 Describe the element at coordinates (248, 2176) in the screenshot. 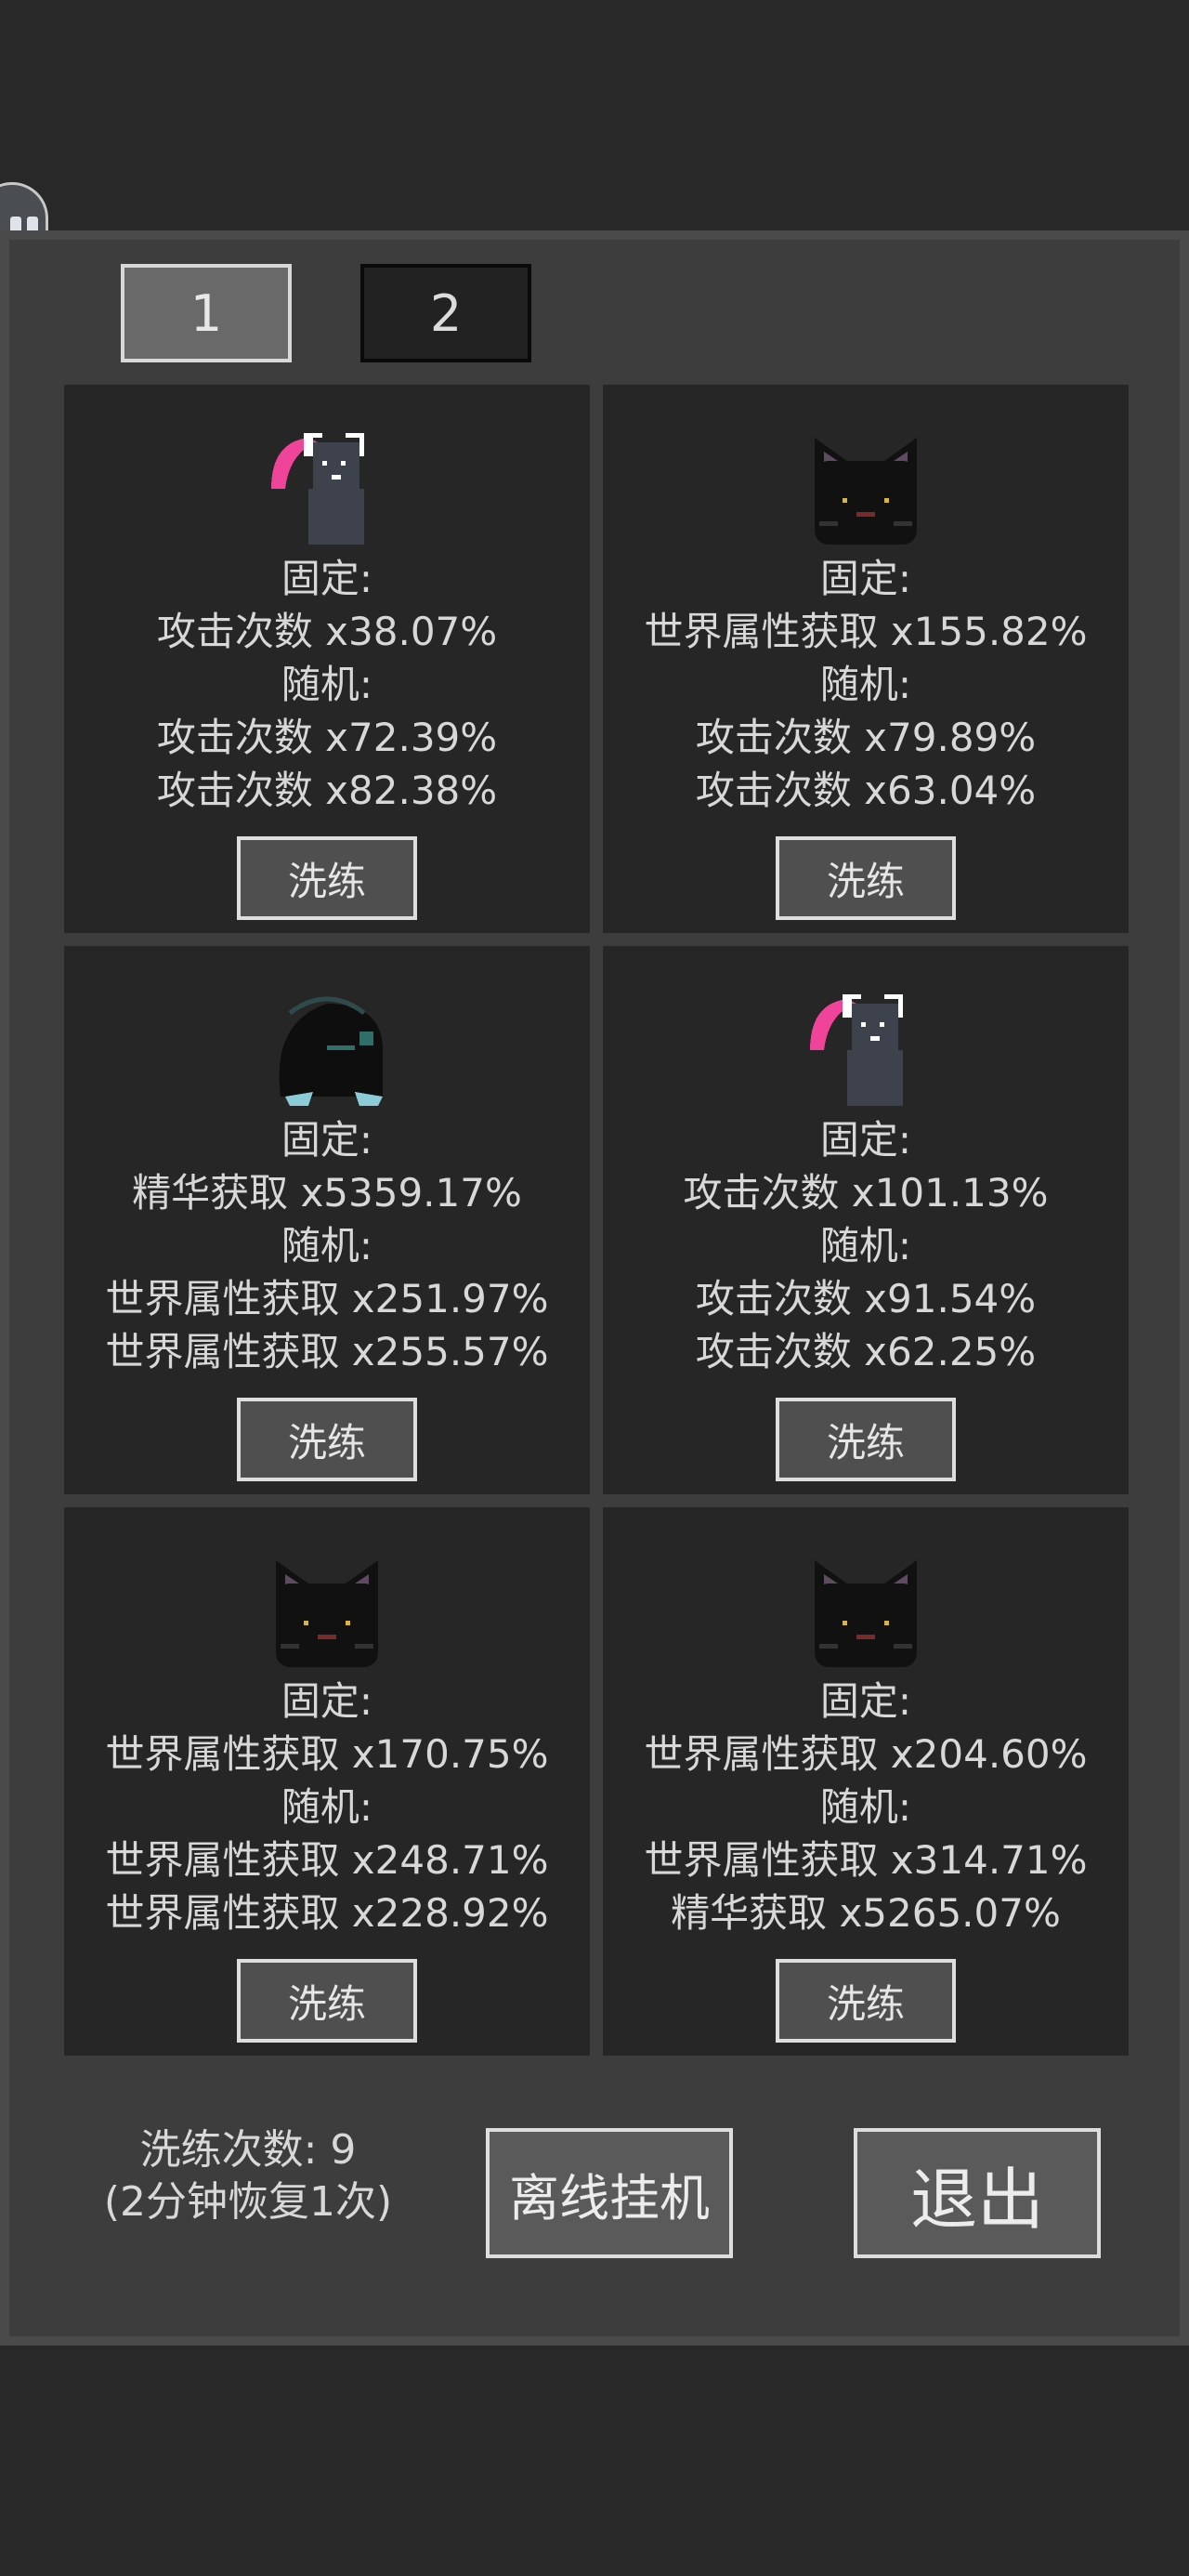

I see `refine-count-info: 洗练次数: 9 (2分钟恢复1次)` at that location.